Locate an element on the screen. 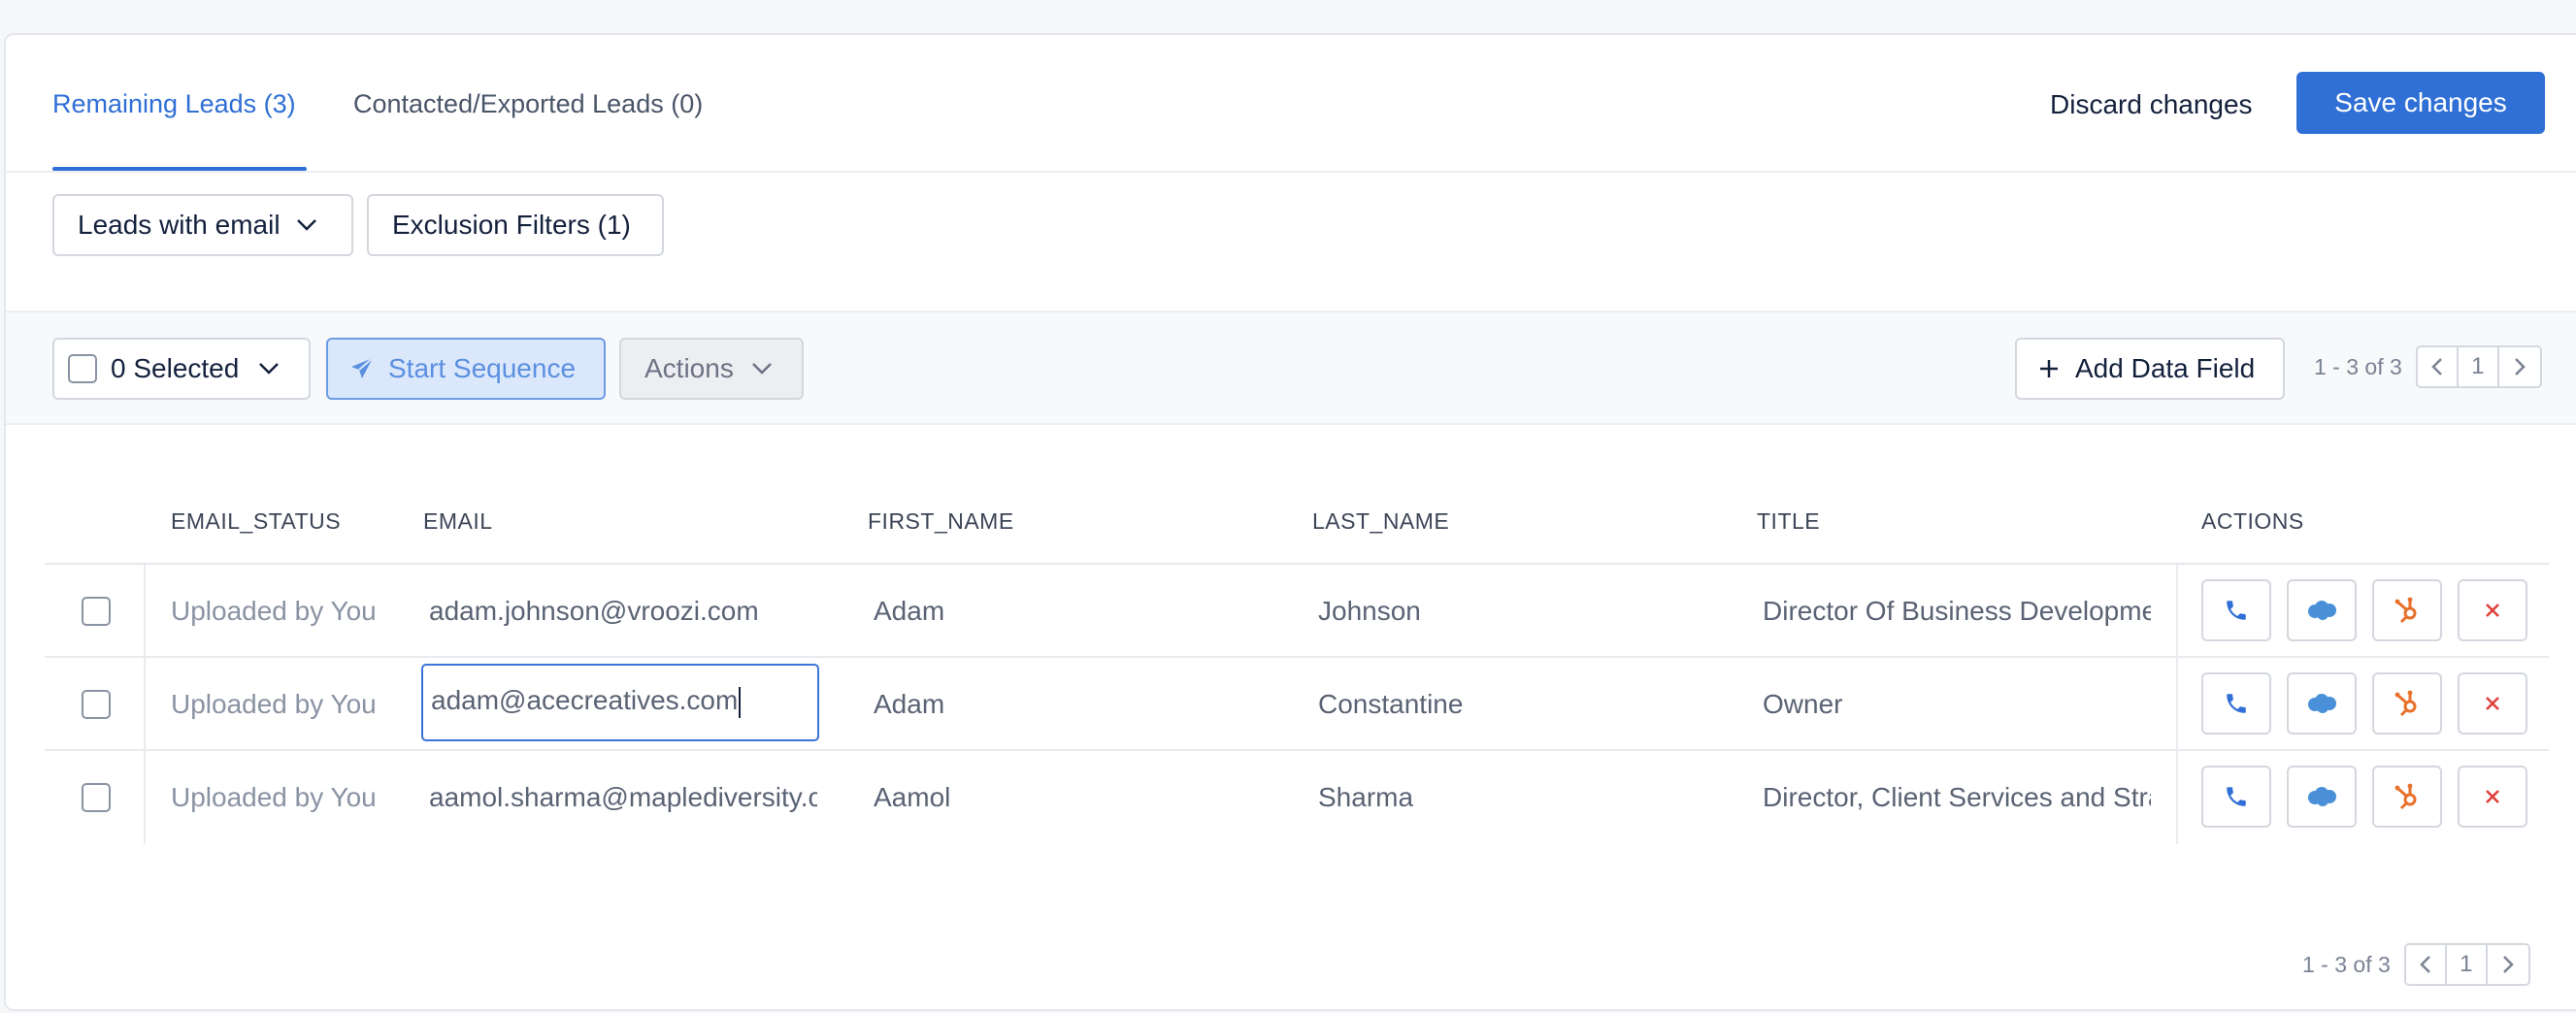 This screenshot has height=1013, width=2576. select-dropdown: 0 Selected is located at coordinates (181, 369).